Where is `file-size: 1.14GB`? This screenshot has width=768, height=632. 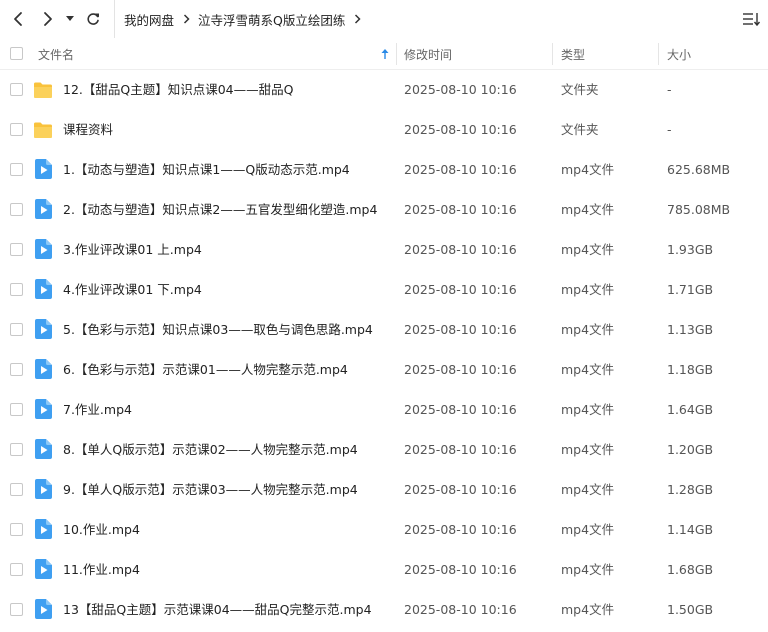 file-size: 1.14GB is located at coordinates (690, 529).